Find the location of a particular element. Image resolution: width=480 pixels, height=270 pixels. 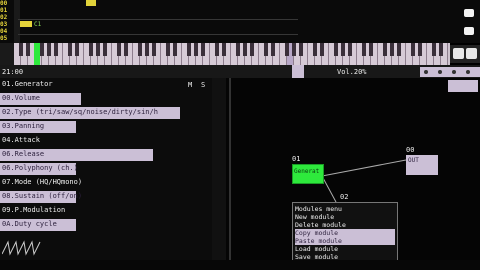

highlight-cell: C1 is located at coordinates (40, 24).